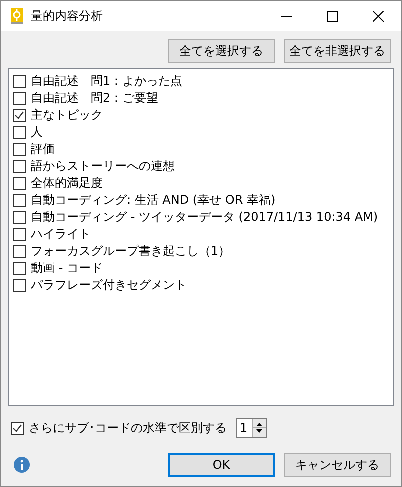 The height and width of the screenshot is (487, 402). What do you see at coordinates (95, 98) in the screenshot?
I see `code-label: 自由記述 問2：ご要望` at bounding box center [95, 98].